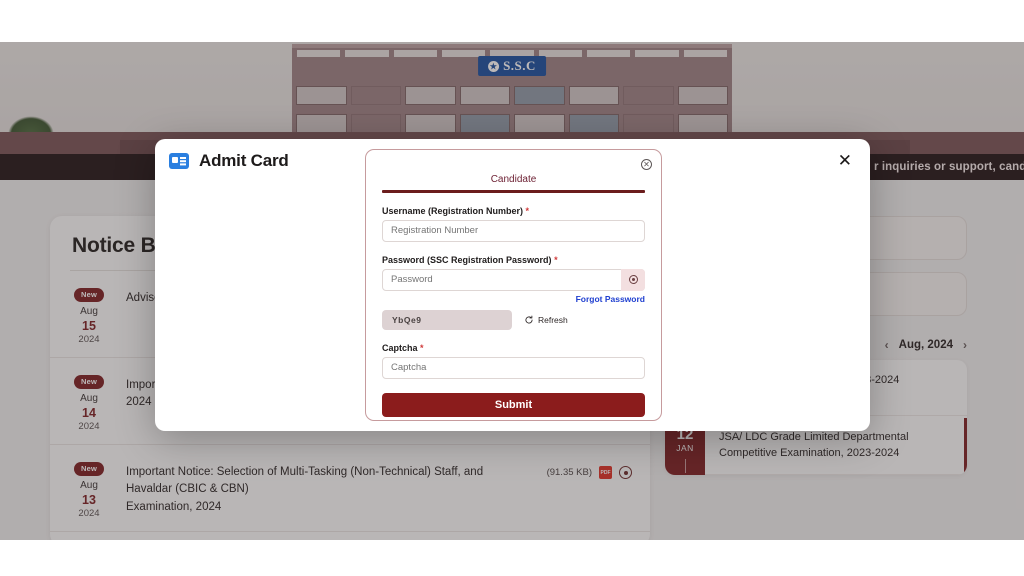  Describe the element at coordinates (553, 319) in the screenshot. I see `refresh-label: Refresh` at that location.